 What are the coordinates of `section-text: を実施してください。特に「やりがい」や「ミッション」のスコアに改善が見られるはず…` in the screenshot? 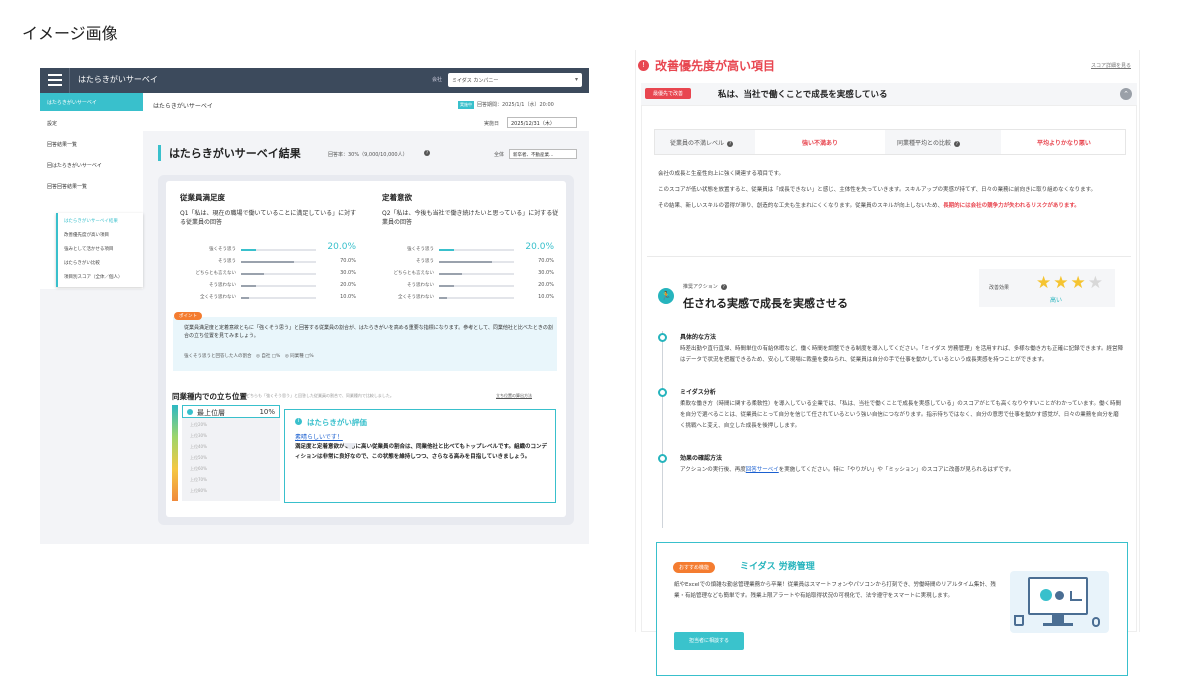 It's located at (896, 470).